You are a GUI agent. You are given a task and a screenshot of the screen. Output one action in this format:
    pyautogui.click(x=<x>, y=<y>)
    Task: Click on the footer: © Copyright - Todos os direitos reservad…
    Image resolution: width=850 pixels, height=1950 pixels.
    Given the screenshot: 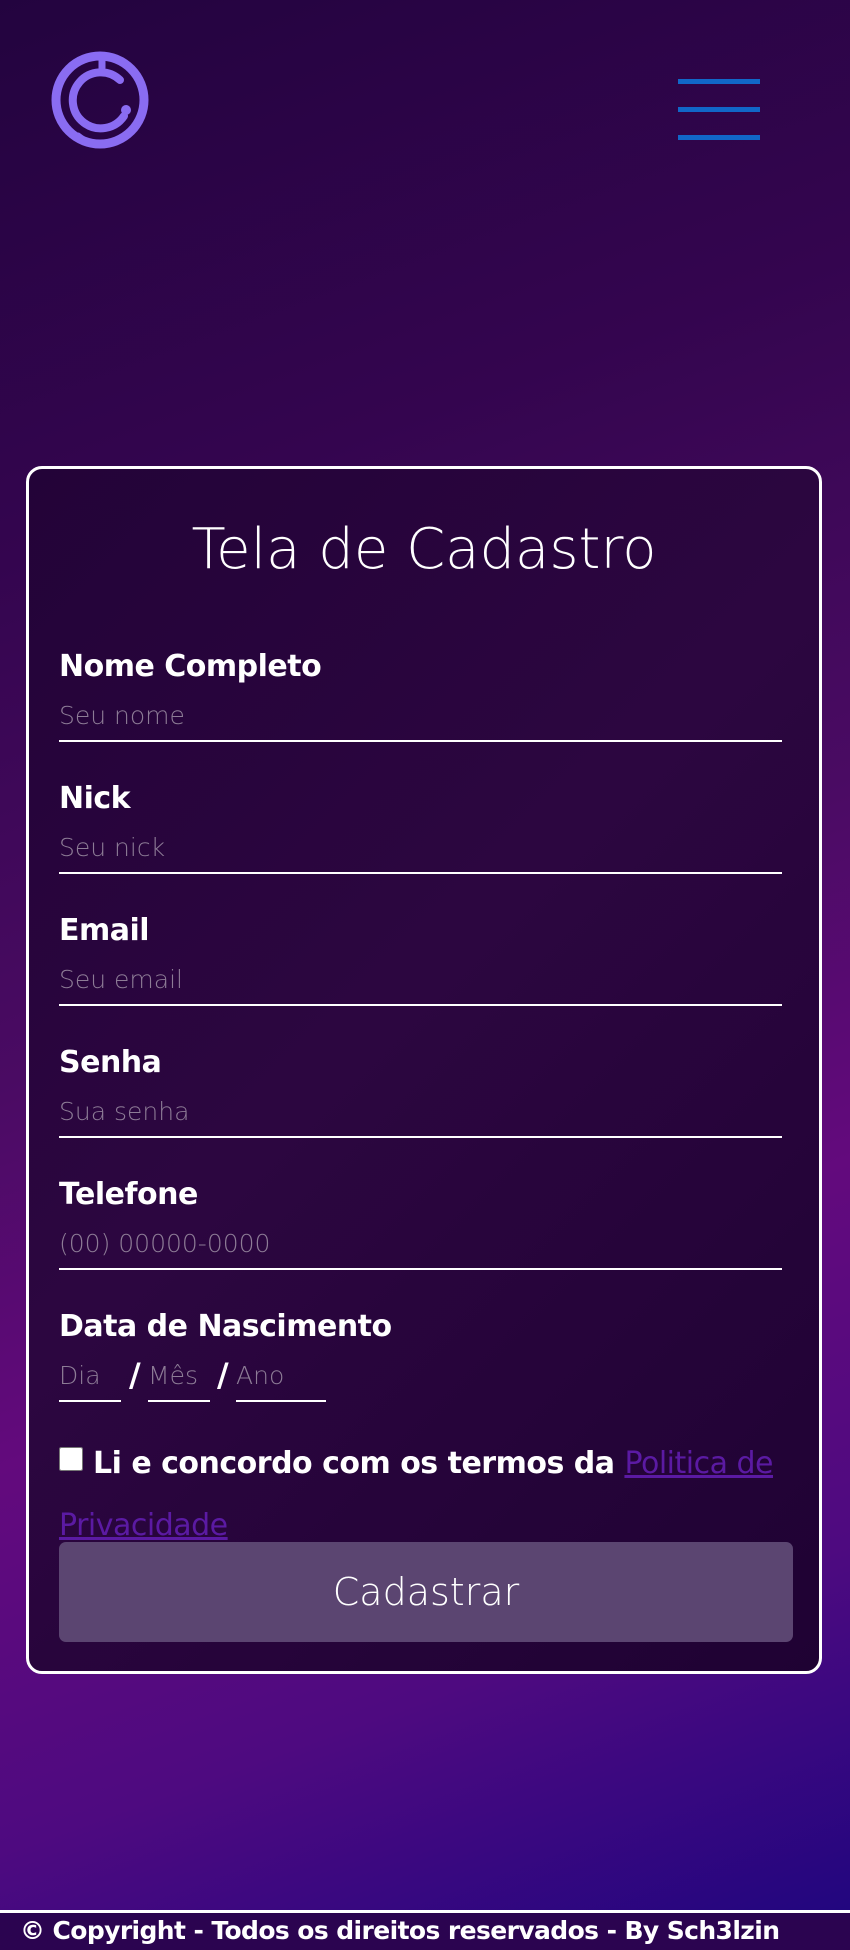 What is the action you would take?
    pyautogui.click(x=425, y=1930)
    